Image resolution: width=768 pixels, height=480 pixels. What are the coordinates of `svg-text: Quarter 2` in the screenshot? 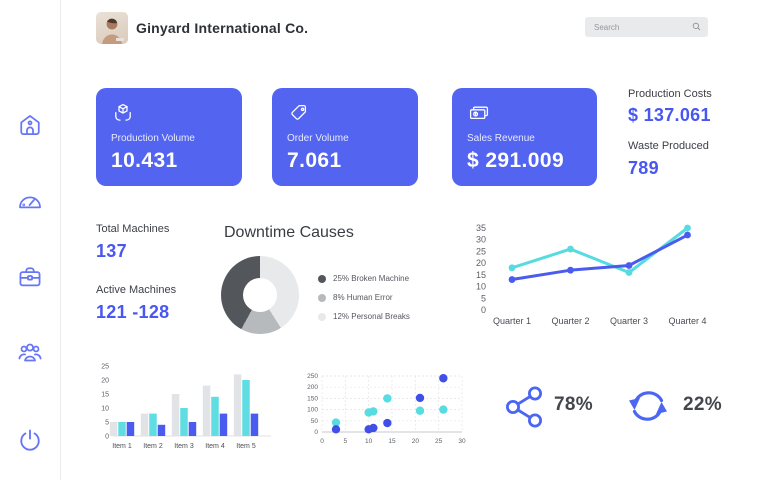 It's located at (570, 321).